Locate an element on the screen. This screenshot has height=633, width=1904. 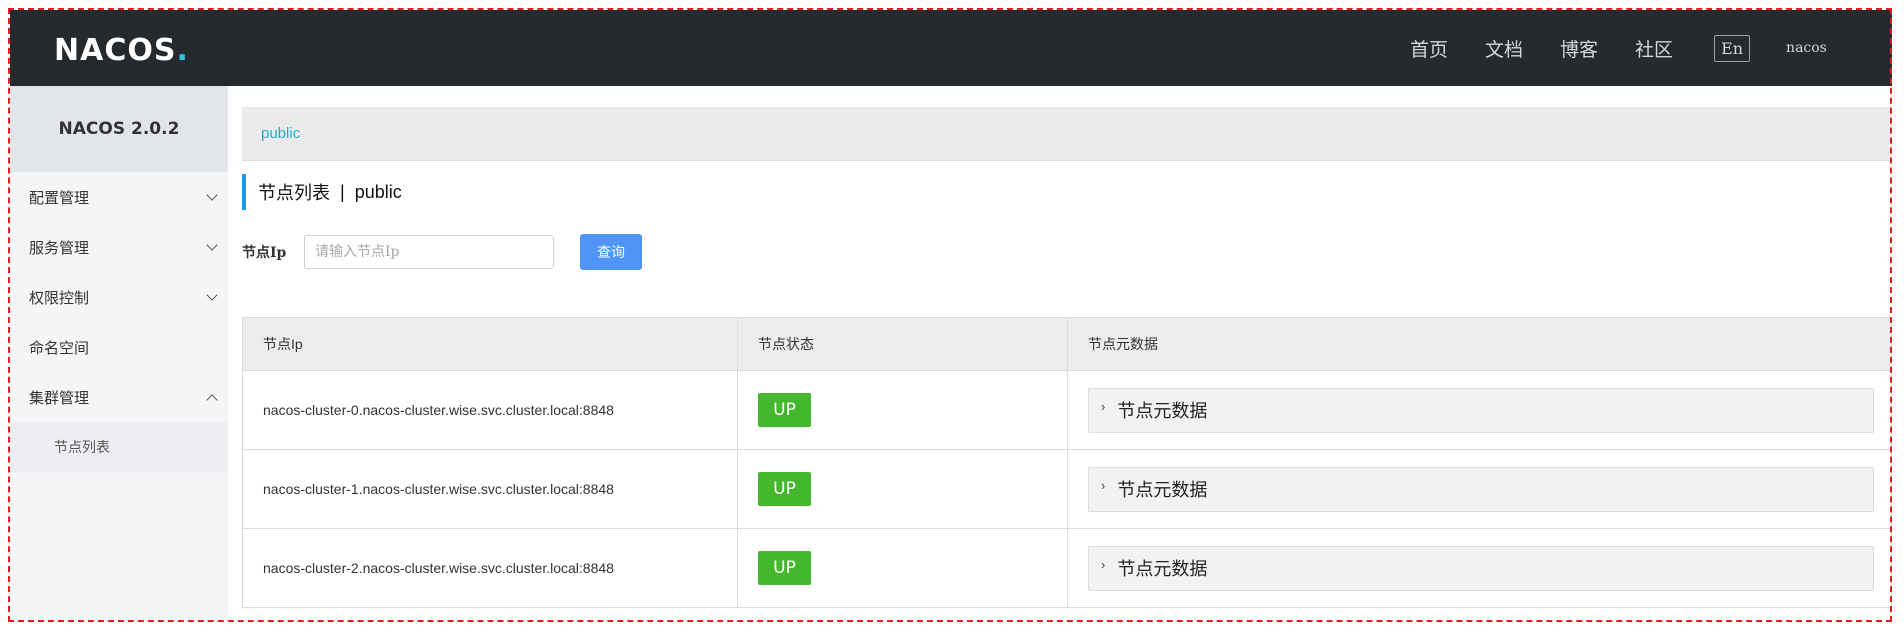
logo-text: NACOS is located at coordinates (115, 50).